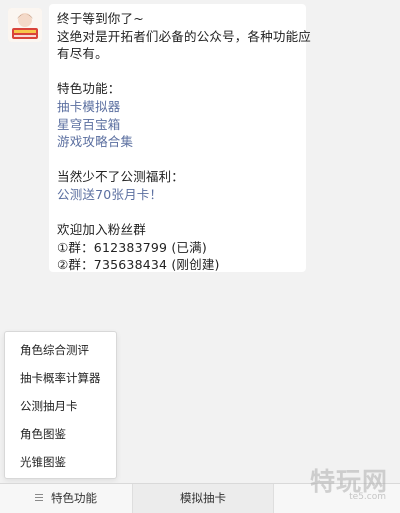  I want to click on tab-gacha-simulator: 模拟抽卡, so click(203, 498).